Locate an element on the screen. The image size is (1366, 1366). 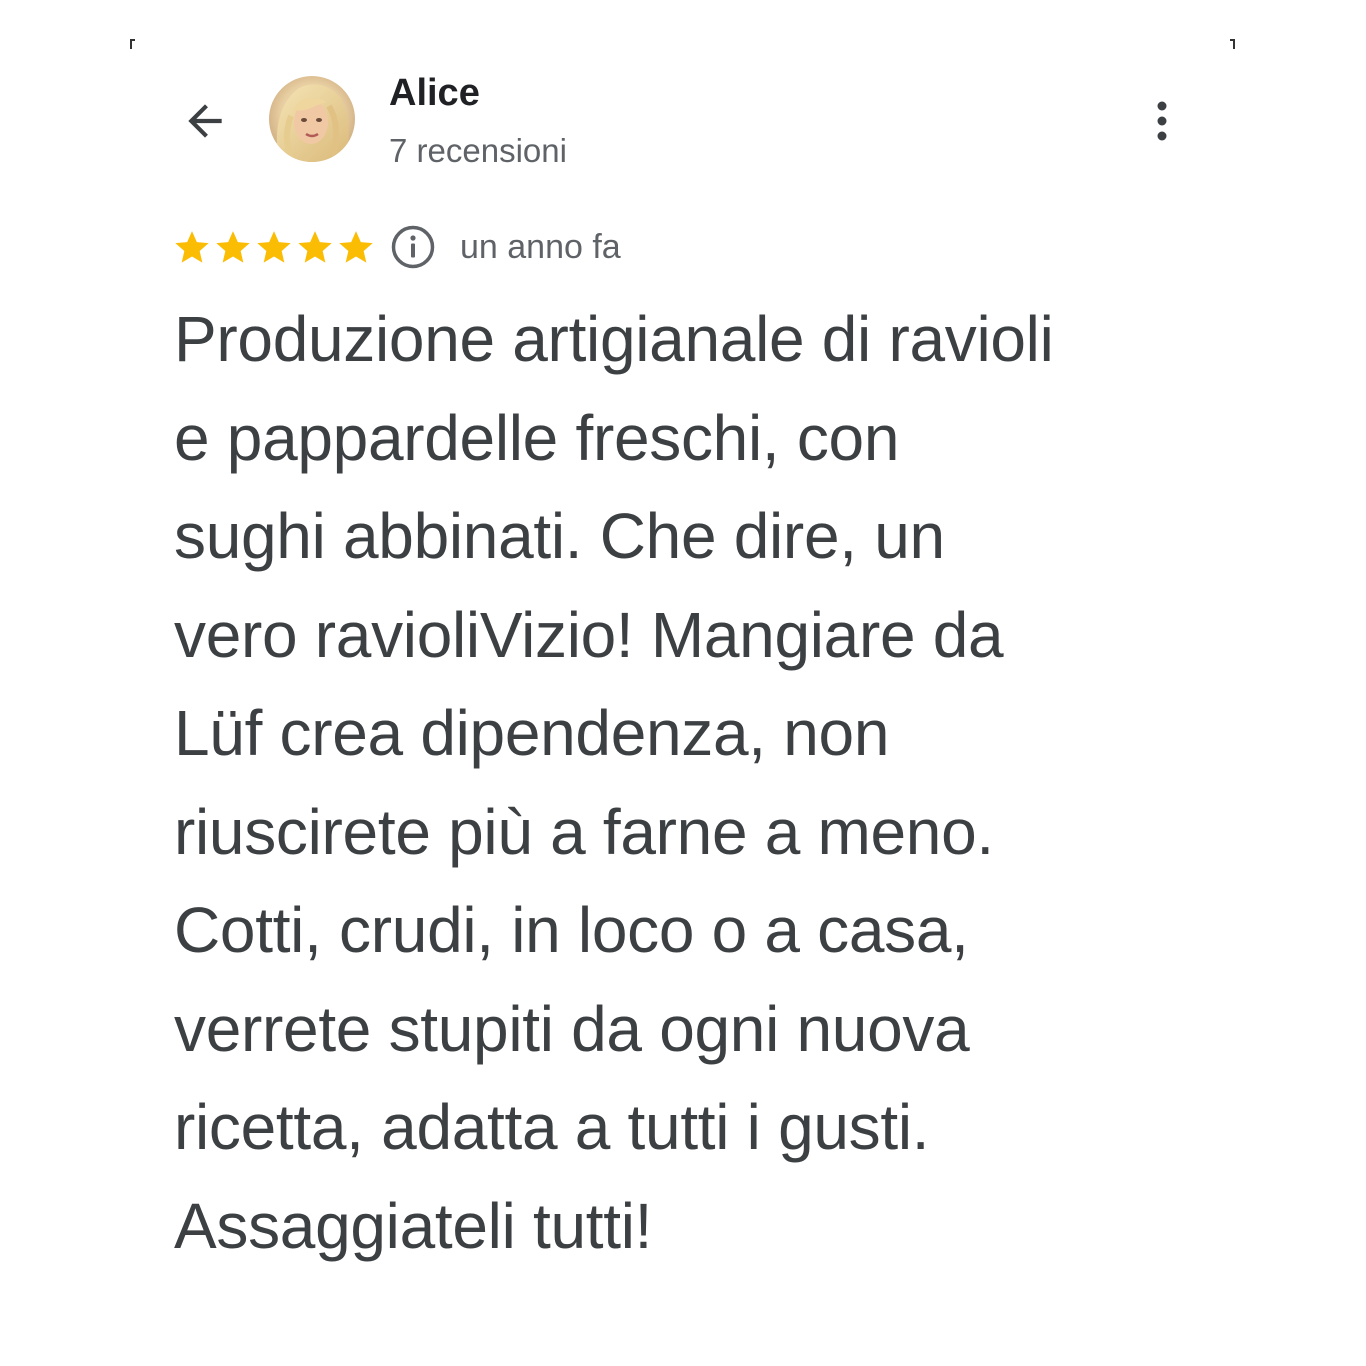
review-line: Assaggiateli tutti! is located at coordinates (413, 1225).